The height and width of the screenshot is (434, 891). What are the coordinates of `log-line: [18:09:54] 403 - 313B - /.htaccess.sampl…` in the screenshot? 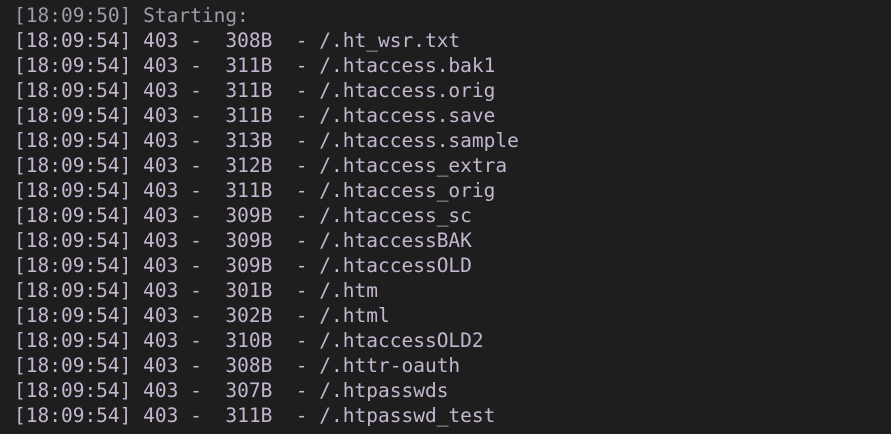 It's located at (266, 140).